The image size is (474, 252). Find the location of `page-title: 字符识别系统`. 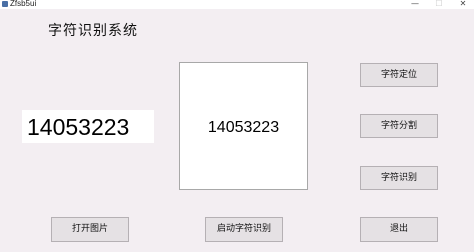

page-title: 字符识别系统 is located at coordinates (93, 31).